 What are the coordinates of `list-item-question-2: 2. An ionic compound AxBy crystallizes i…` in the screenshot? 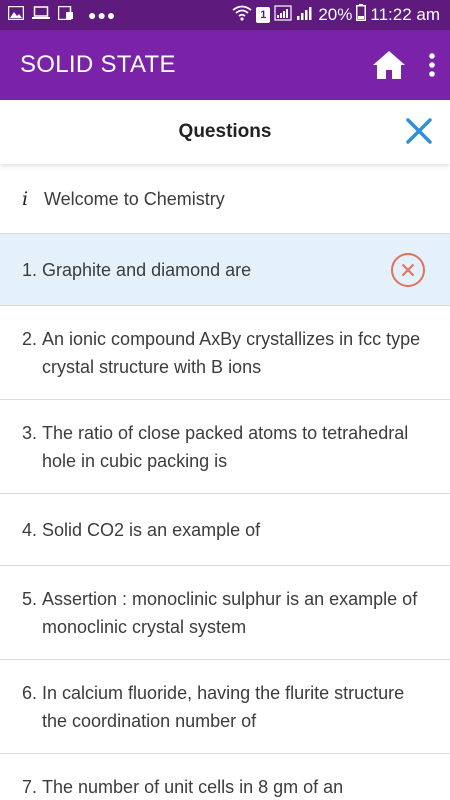 It's located at (225, 353).